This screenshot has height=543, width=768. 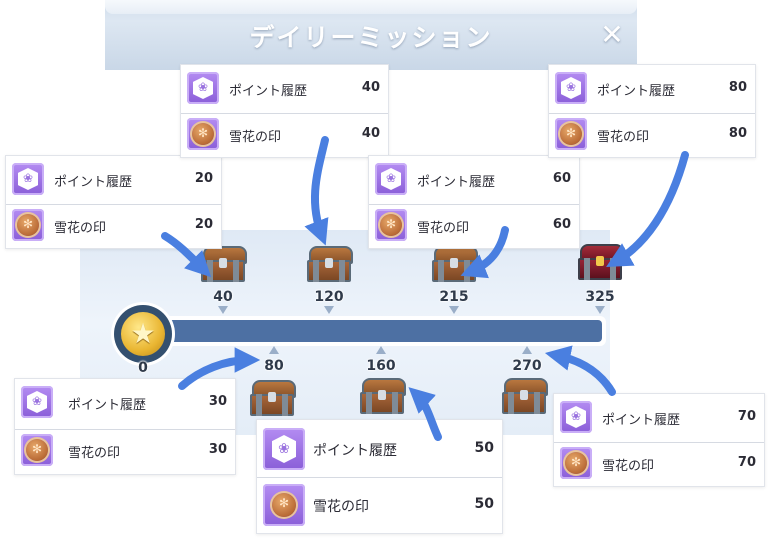 I want to click on reward-row-points: ポイント履歴 50, so click(x=379, y=450).